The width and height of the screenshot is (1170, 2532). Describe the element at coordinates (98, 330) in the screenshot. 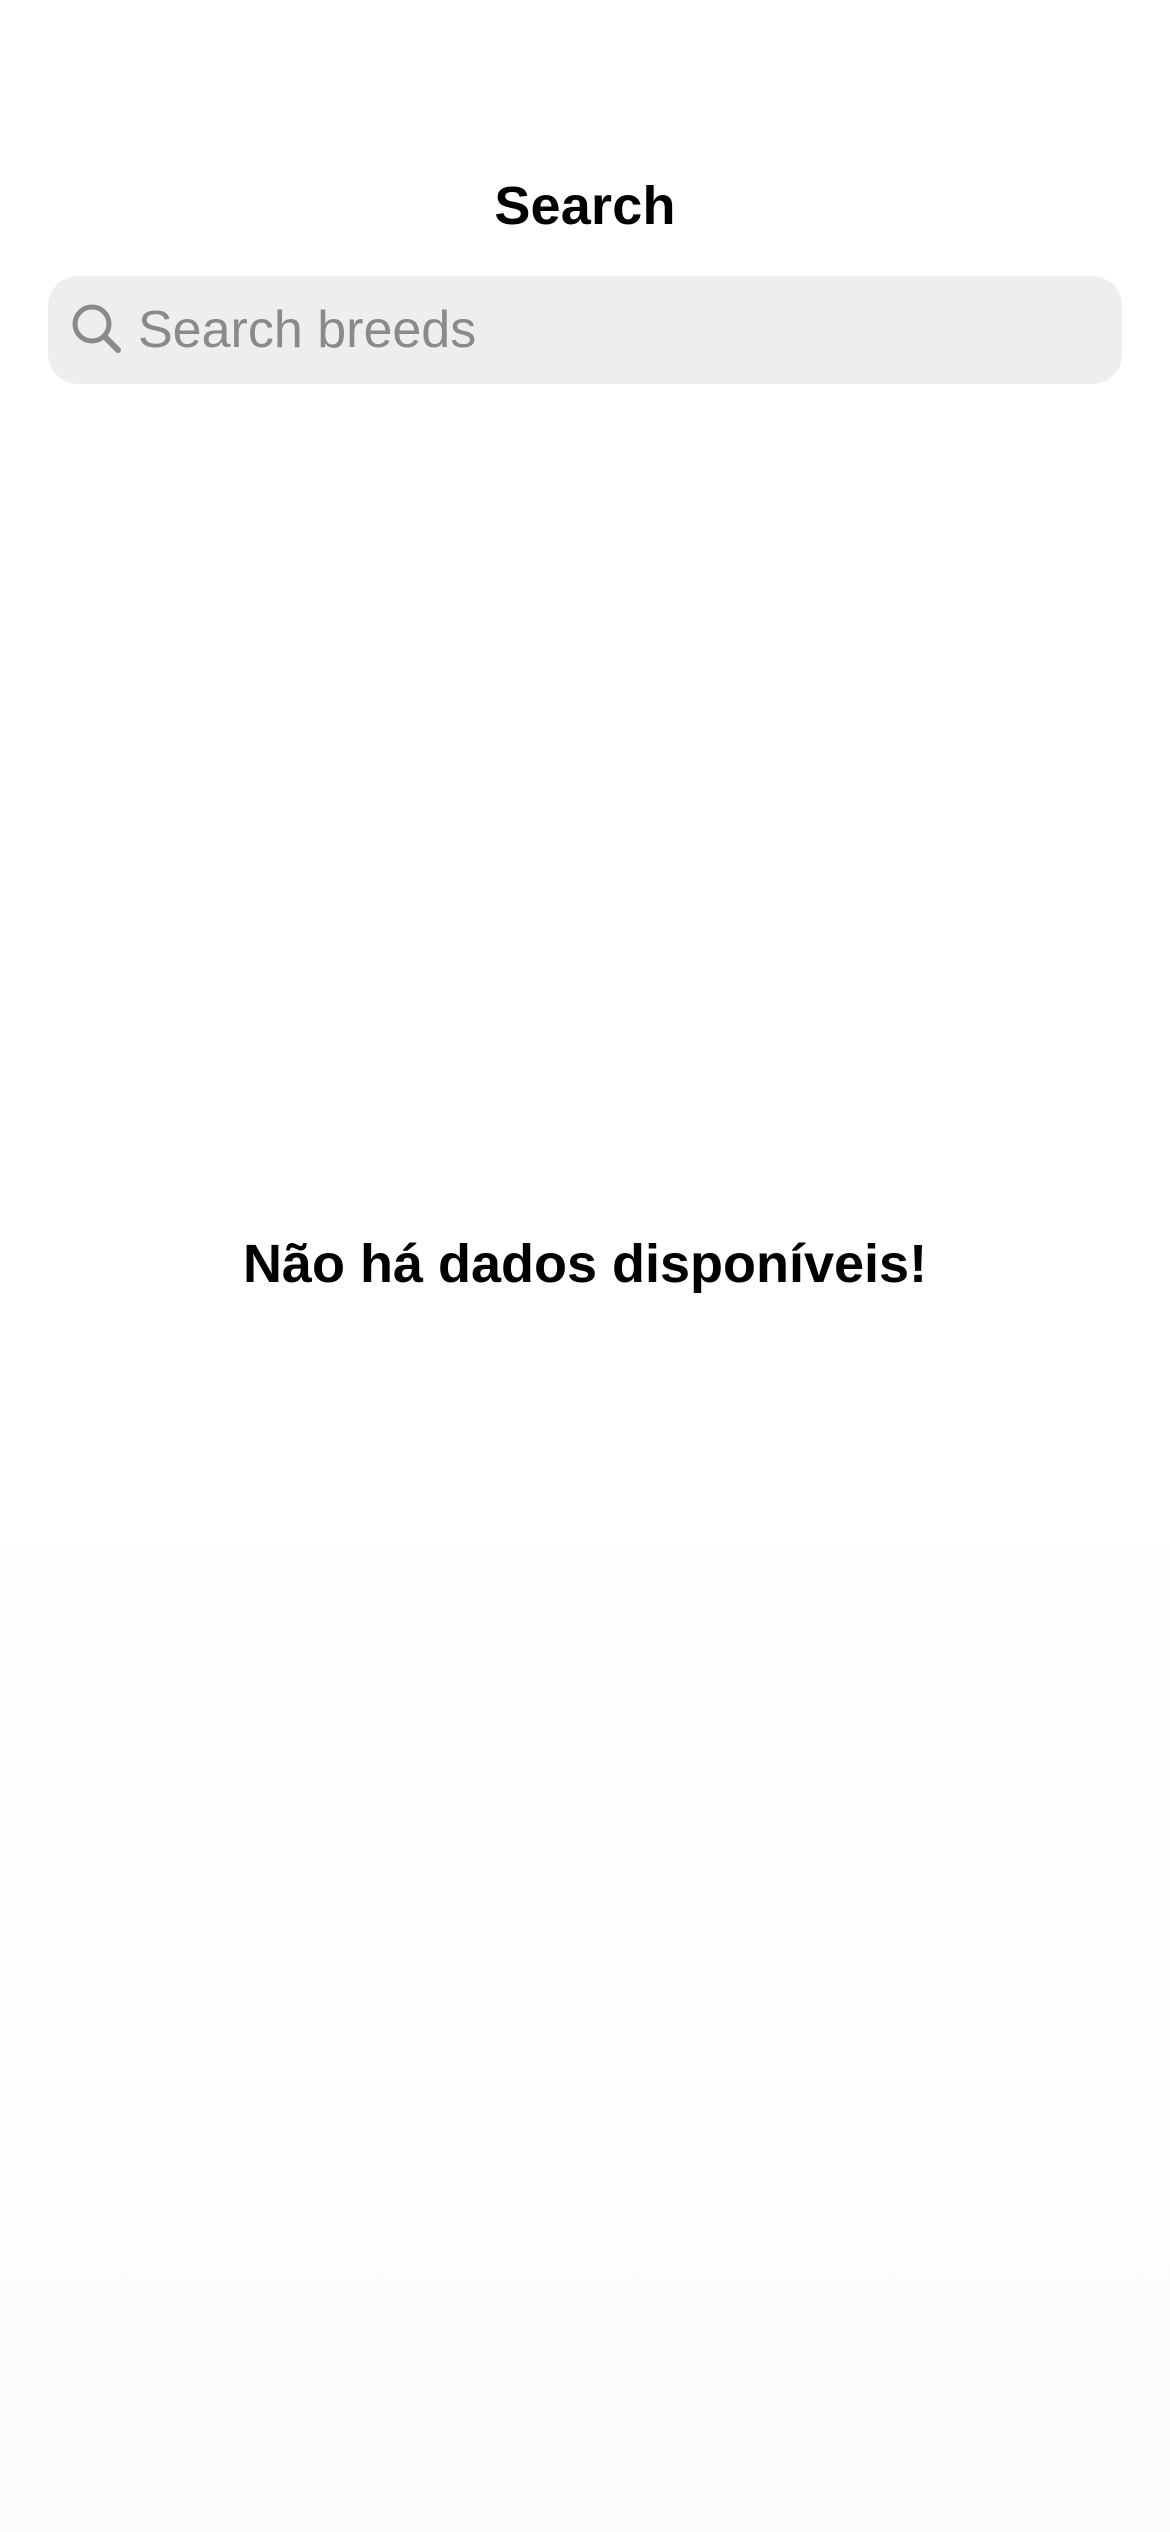

I see `search-icon` at that location.